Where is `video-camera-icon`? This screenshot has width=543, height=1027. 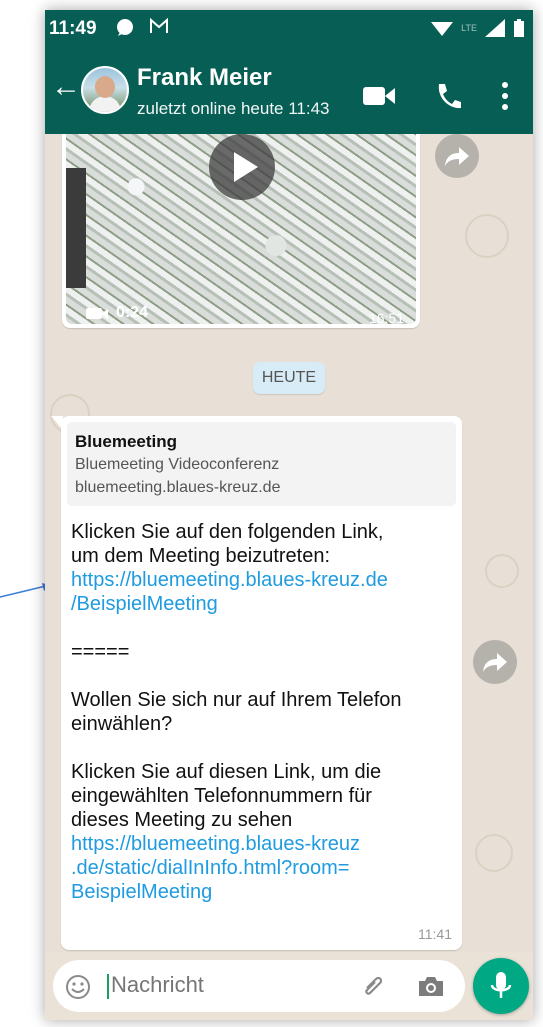 video-camera-icon is located at coordinates (97, 313).